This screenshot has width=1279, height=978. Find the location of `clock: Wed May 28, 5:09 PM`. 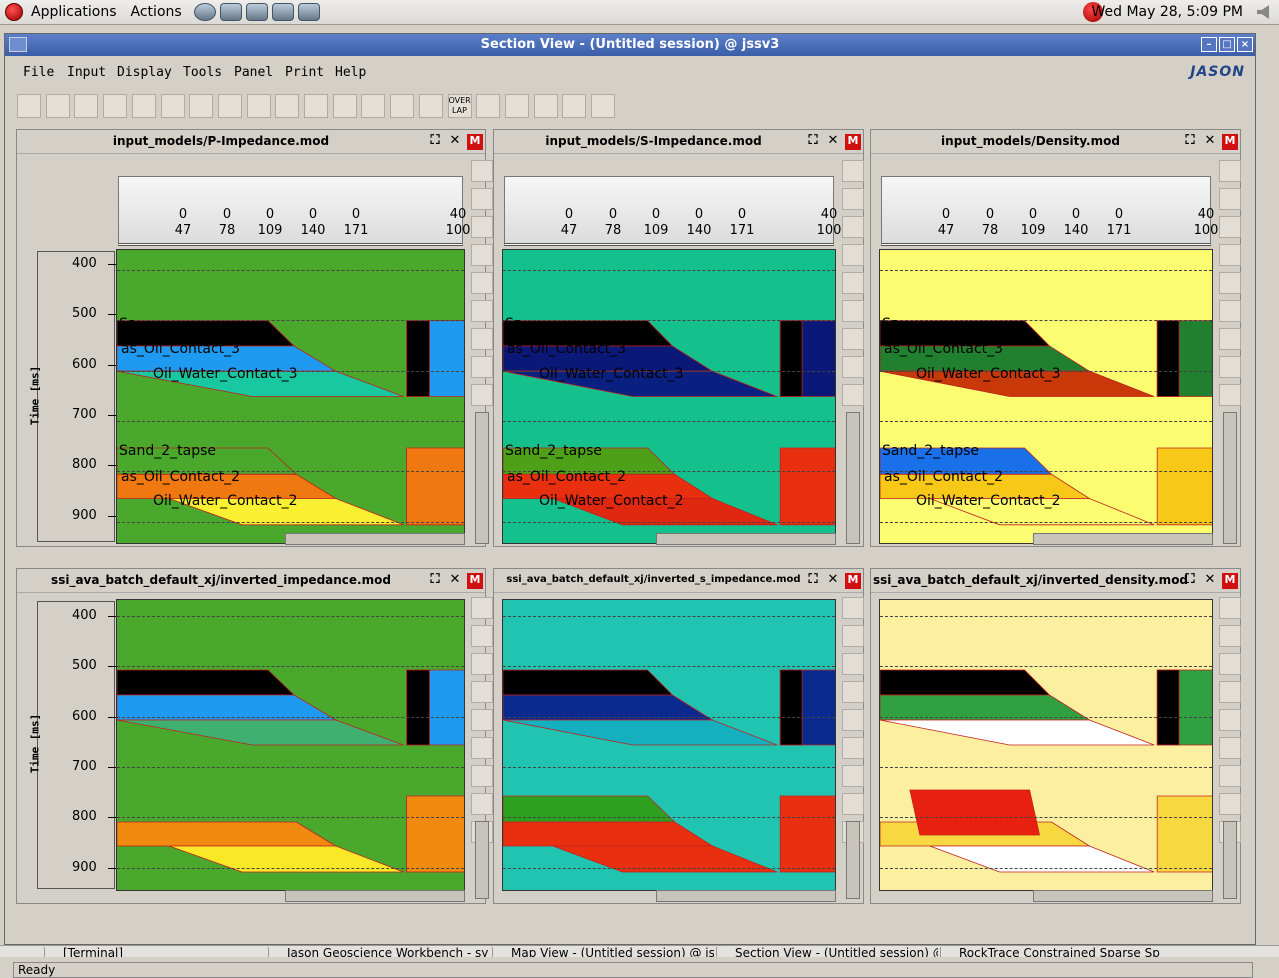

clock: Wed May 28, 5:09 PM is located at coordinates (1168, 12).